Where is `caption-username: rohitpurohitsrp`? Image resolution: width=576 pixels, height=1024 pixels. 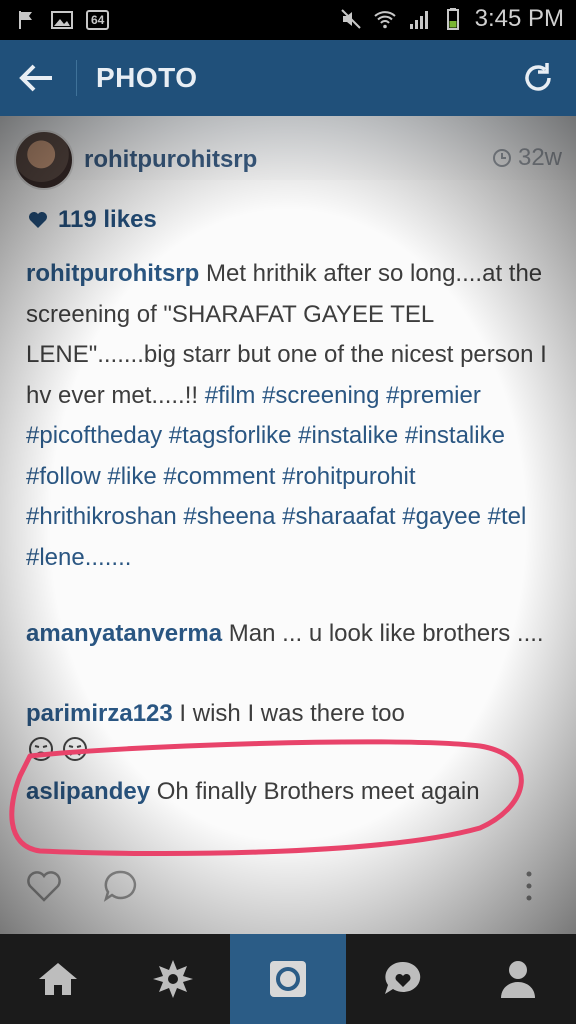 caption-username: rohitpurohitsrp is located at coordinates (112, 273).